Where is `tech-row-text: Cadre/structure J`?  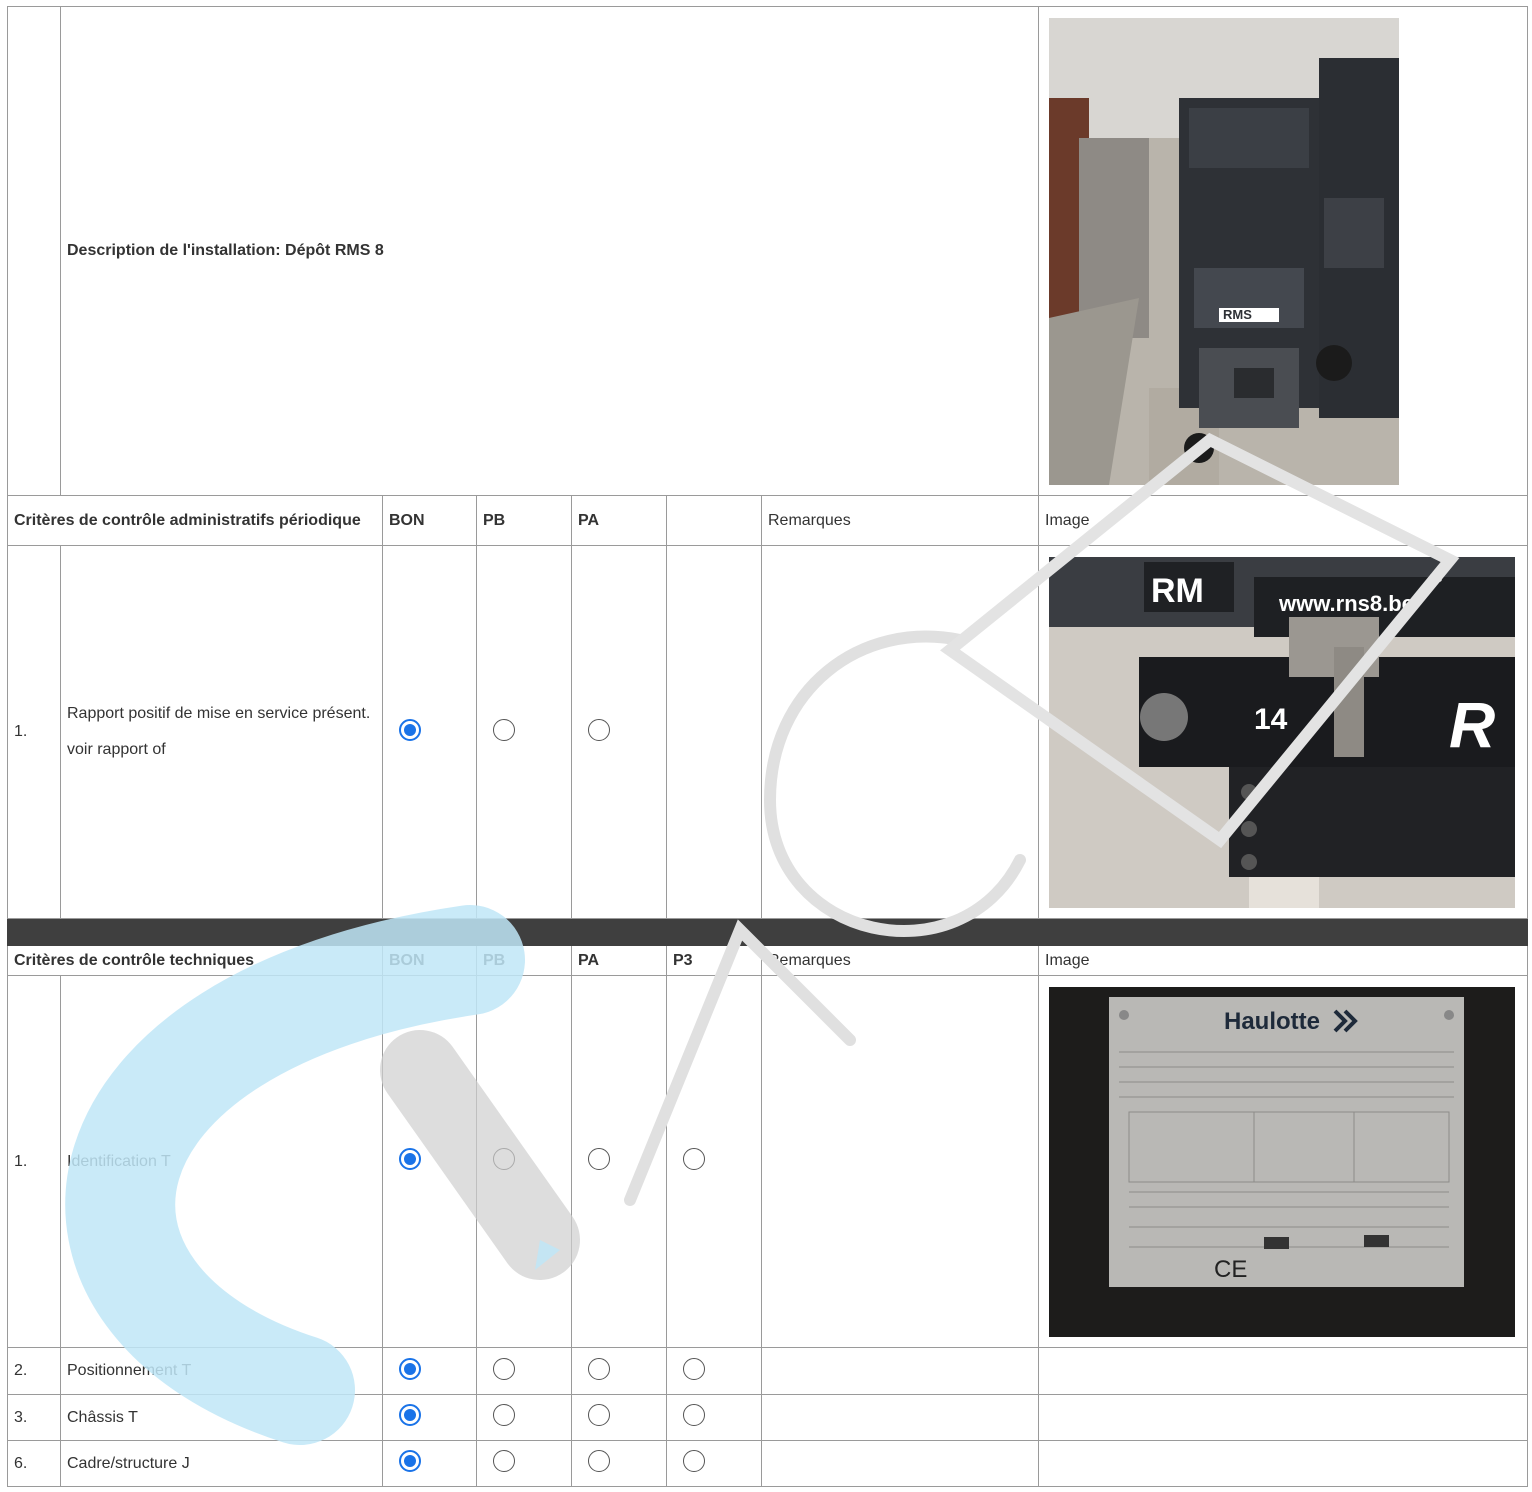
tech-row-text: Cadre/structure J is located at coordinates (221, 1463).